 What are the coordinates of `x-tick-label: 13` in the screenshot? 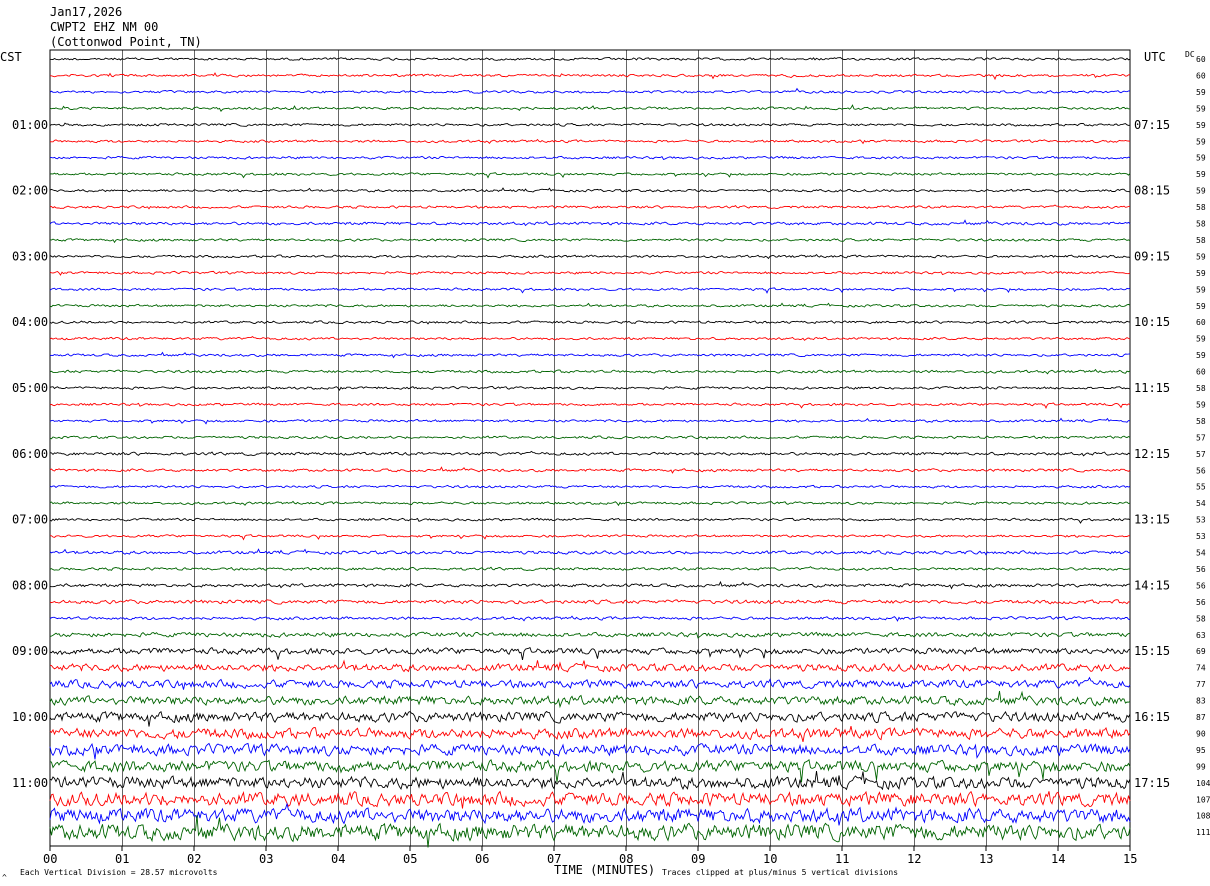 It's located at (986, 859).